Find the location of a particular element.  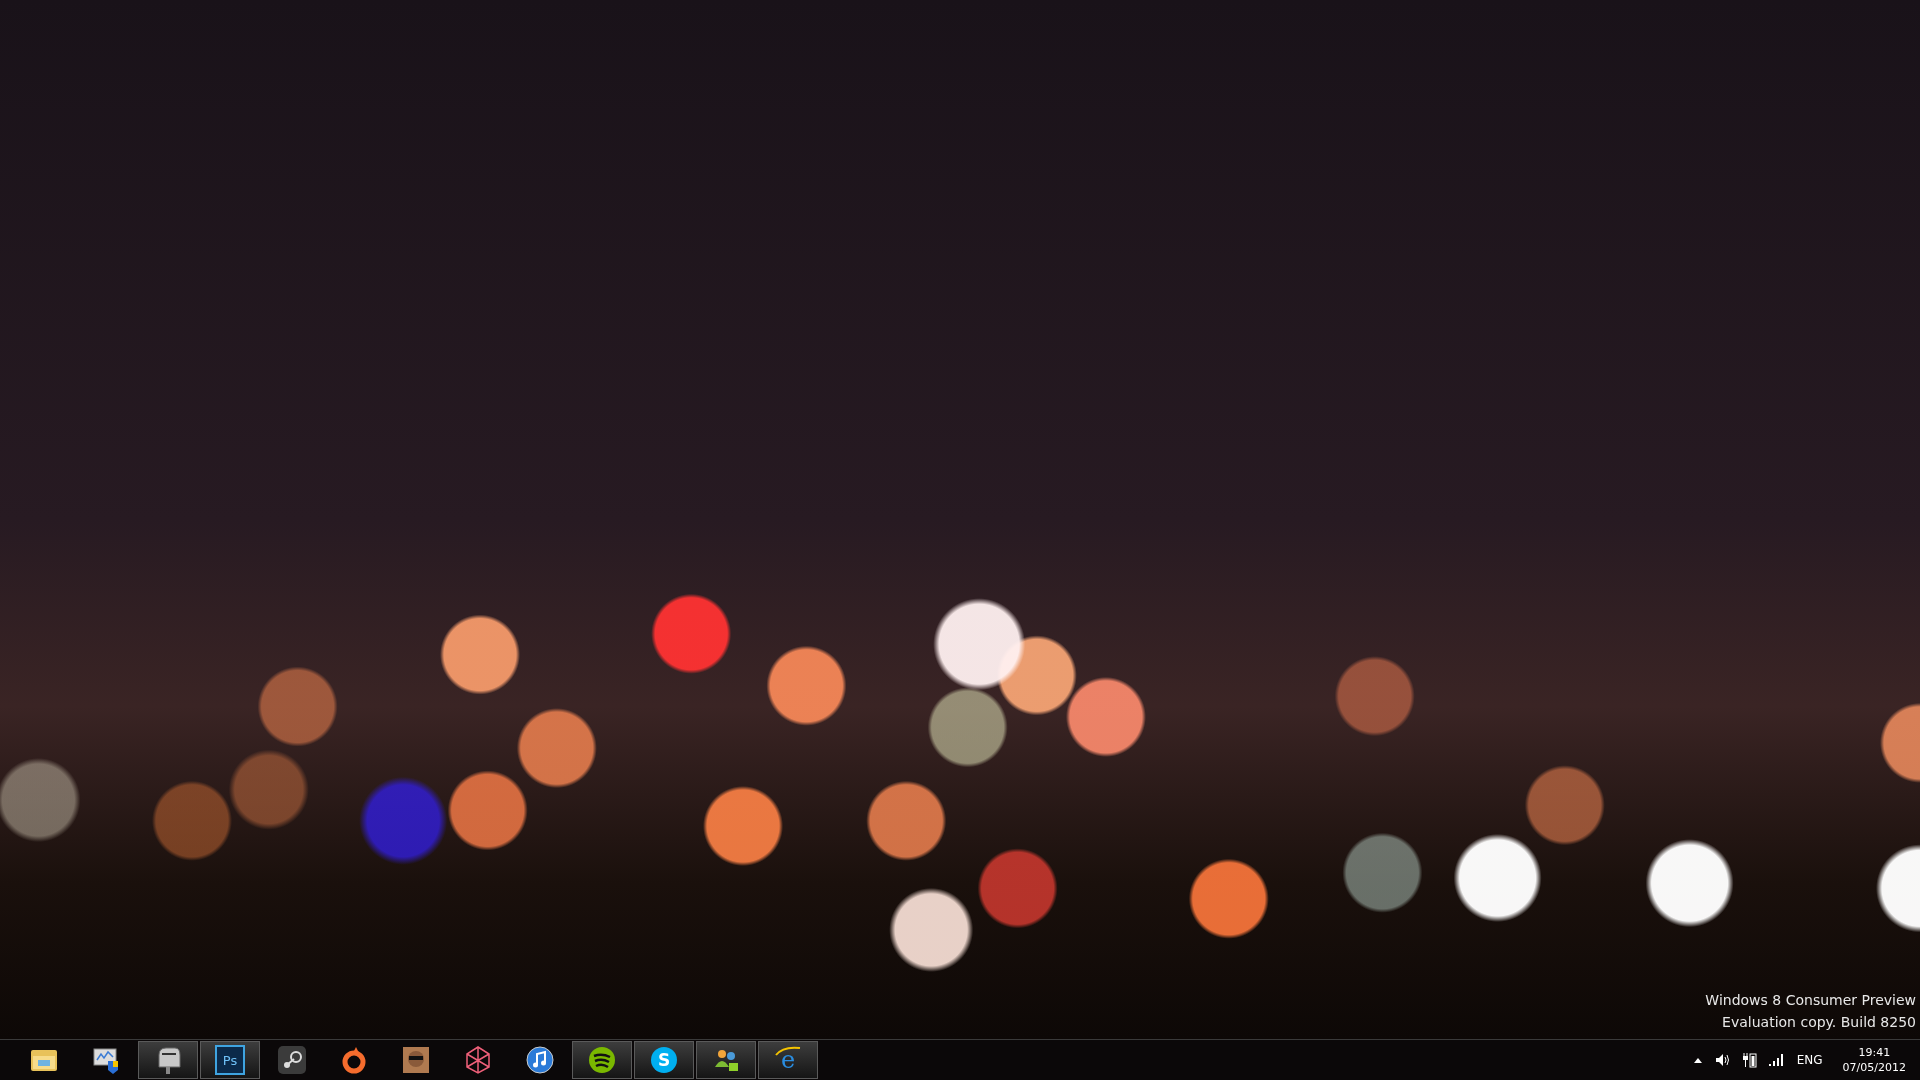

evaluation-text: Evaluation copy. Build 8250 is located at coordinates (1819, 1022).